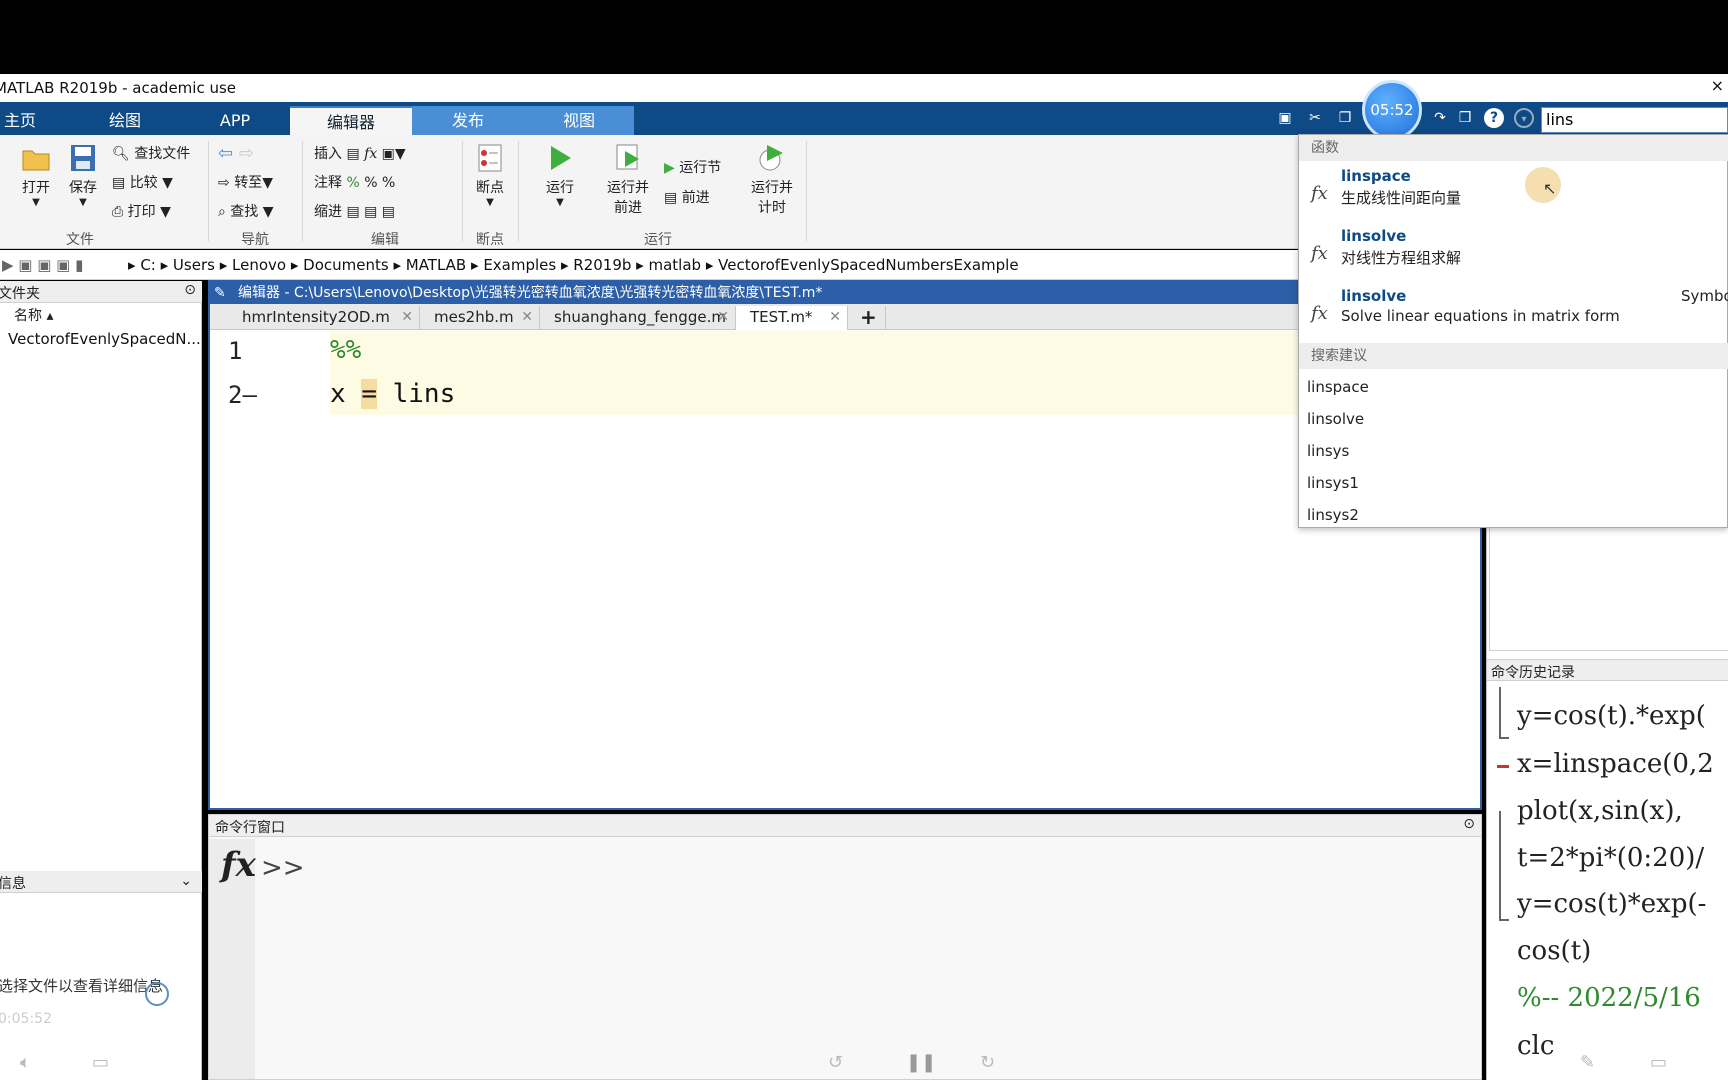  I want to click on history-line: y=cos(t)*exp(-, so click(1611, 904).